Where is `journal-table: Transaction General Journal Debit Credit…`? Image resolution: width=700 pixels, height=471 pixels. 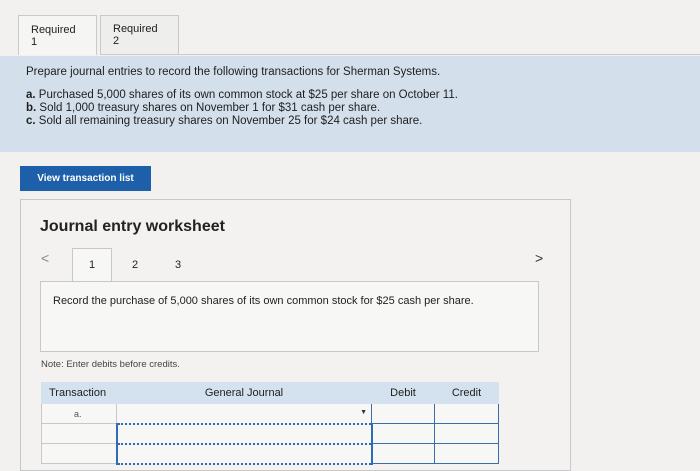
journal-table: Transaction General Journal Debit Credit… is located at coordinates (270, 423).